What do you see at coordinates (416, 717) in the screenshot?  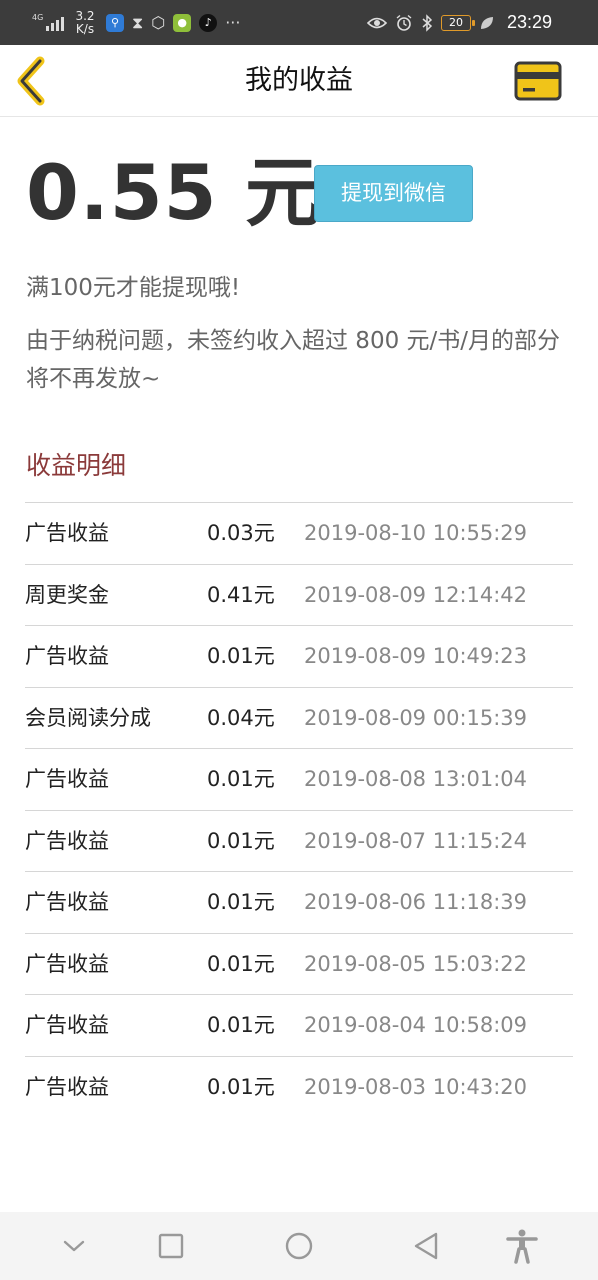 I see `earning-time: 2019-08-09 00:15:39` at bounding box center [416, 717].